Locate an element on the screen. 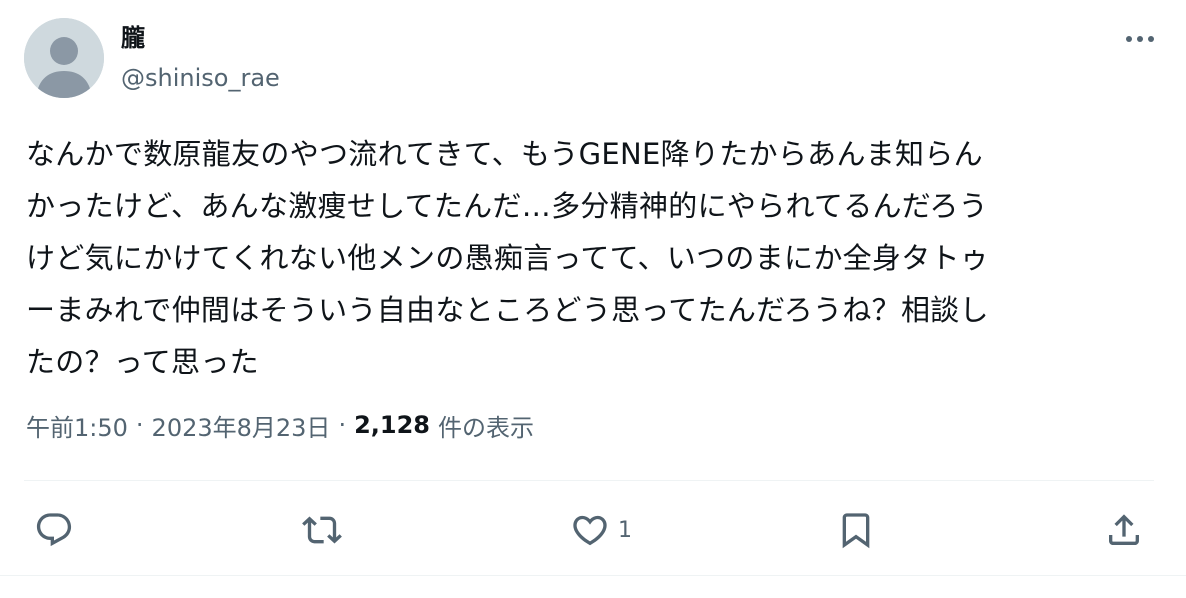  bottom-divider is located at coordinates (593, 575).